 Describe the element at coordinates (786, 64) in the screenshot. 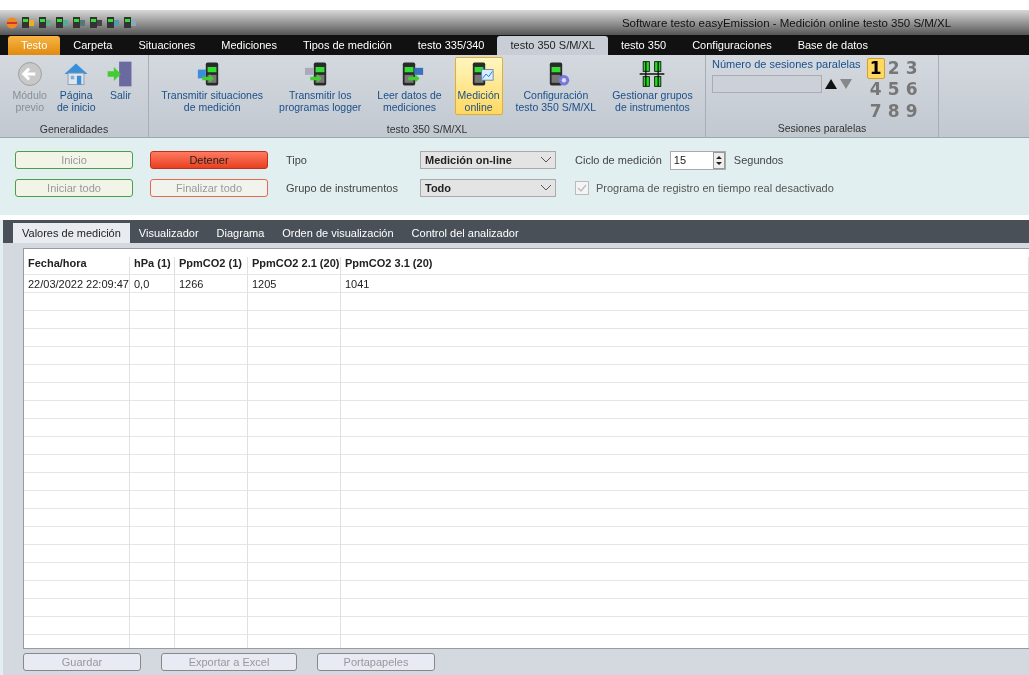

I see `sessions-label: Número de sesiones paralelas` at that location.